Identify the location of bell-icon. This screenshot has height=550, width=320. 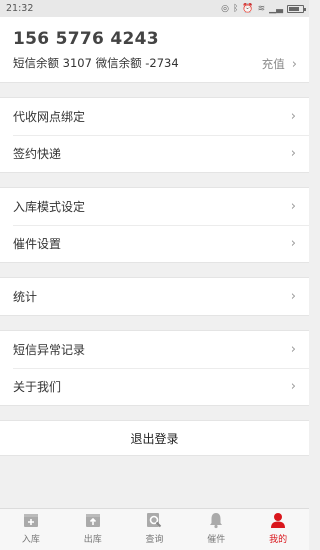
(216, 521).